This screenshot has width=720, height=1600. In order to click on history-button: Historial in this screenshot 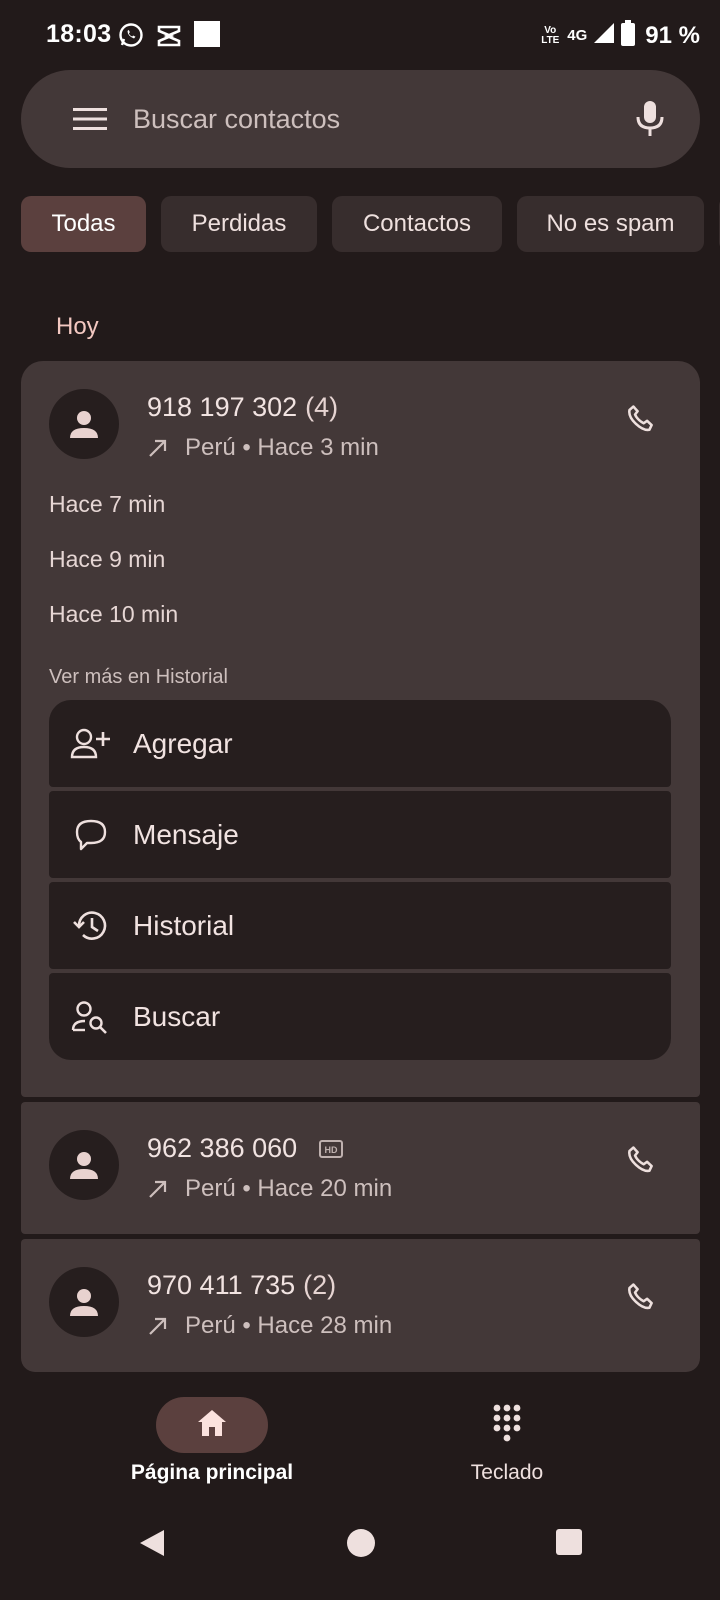, I will do `click(360, 925)`.